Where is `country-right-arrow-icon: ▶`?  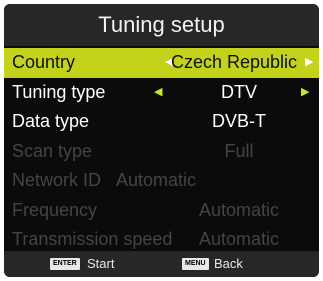 country-right-arrow-icon: ▶ is located at coordinates (309, 63).